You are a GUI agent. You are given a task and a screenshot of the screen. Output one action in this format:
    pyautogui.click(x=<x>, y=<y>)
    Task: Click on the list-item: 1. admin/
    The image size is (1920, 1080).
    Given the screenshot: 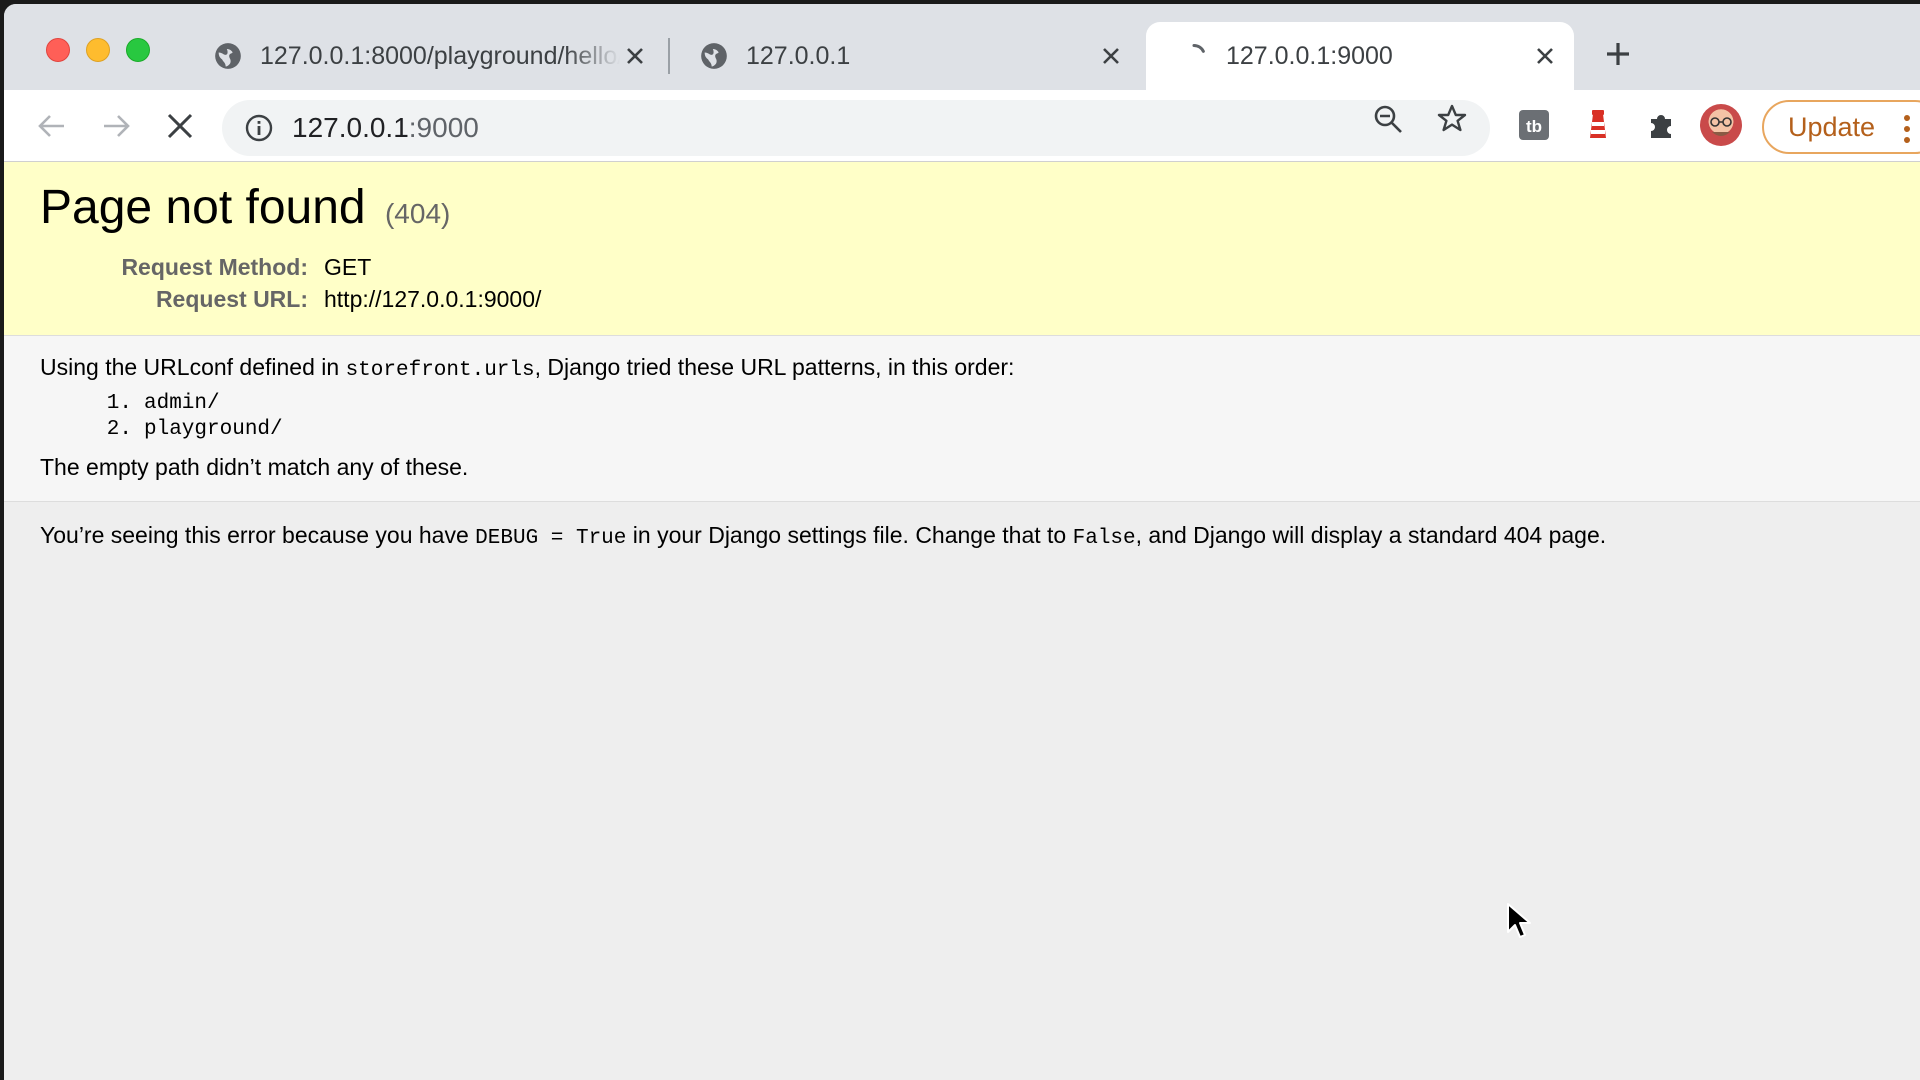 What is the action you would take?
    pyautogui.click(x=988, y=405)
    